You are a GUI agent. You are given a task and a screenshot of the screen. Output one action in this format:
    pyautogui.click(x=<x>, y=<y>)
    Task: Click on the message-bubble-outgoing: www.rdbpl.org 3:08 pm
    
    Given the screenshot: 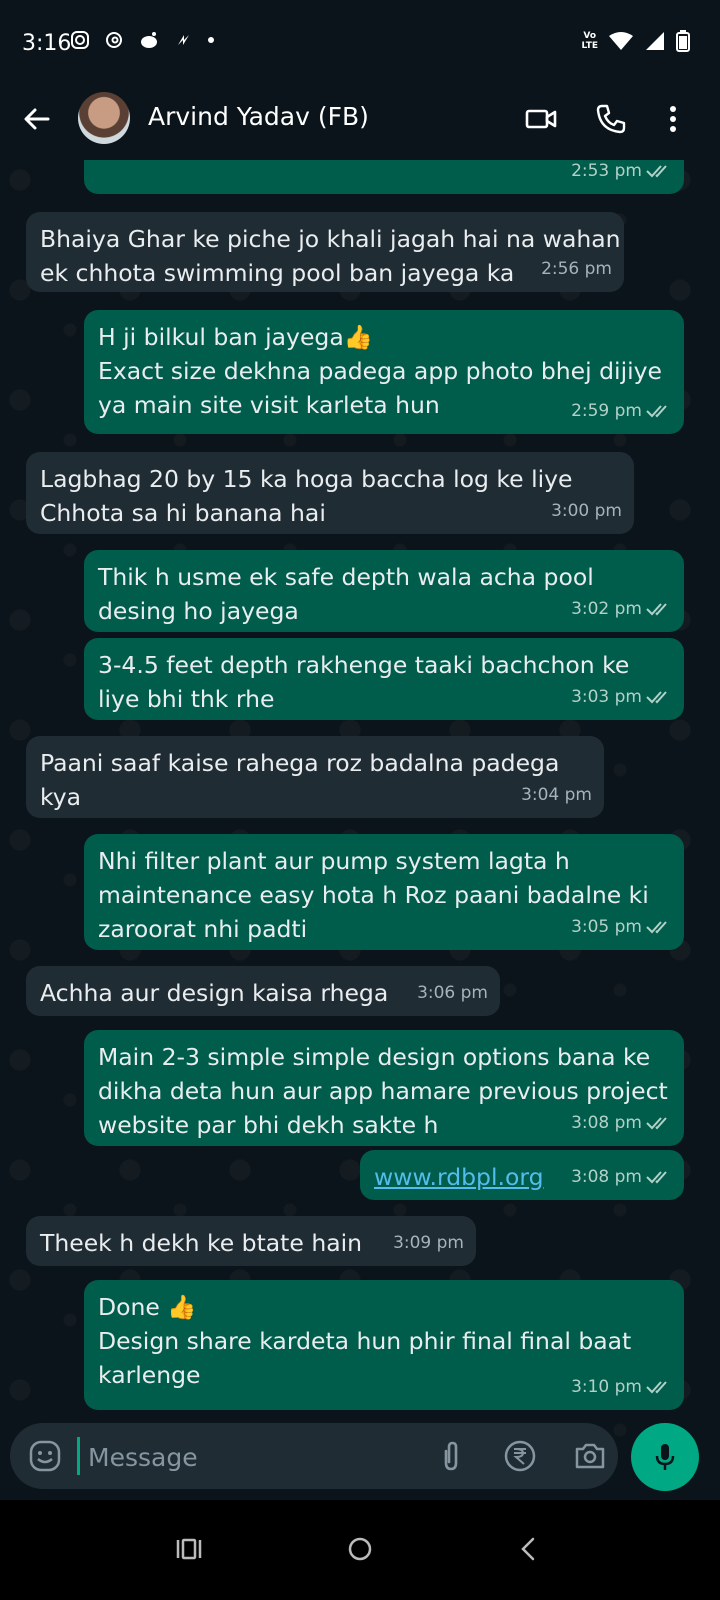 What is the action you would take?
    pyautogui.click(x=522, y=1175)
    